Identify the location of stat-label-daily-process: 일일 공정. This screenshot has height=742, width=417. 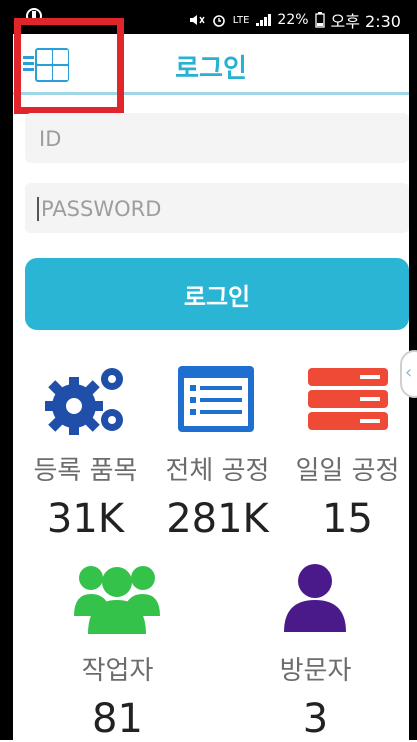
(347, 471).